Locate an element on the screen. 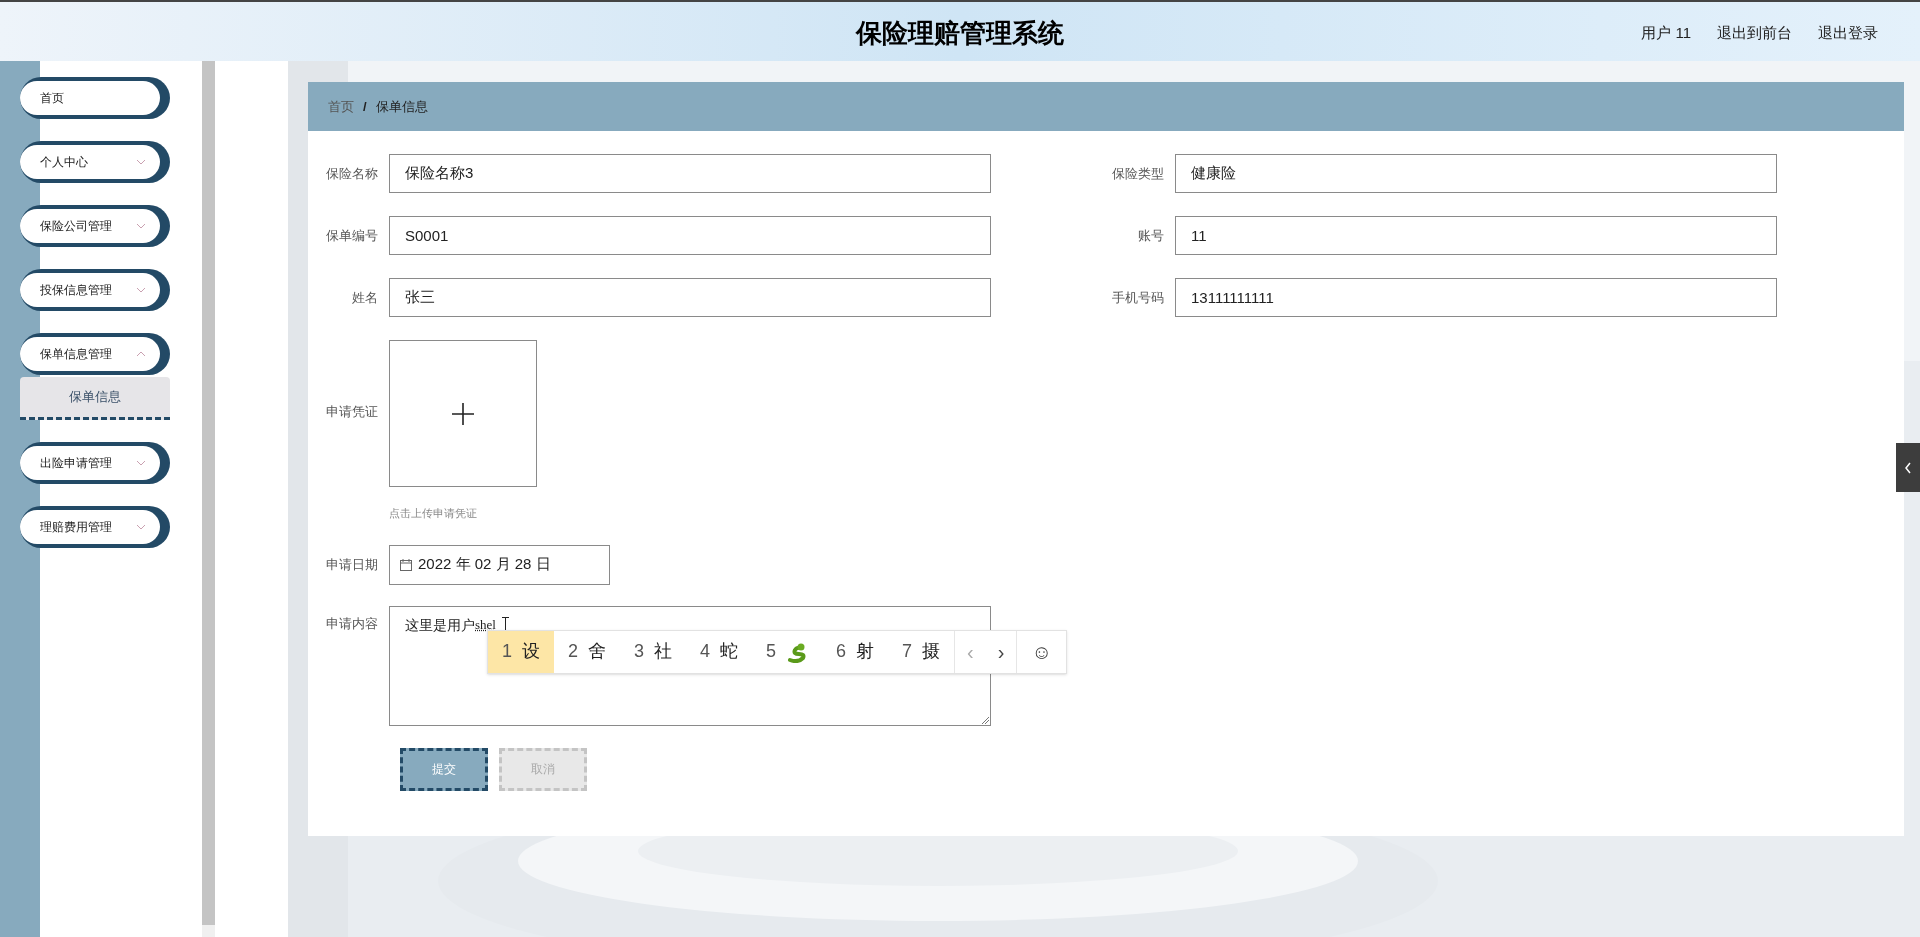 Image resolution: width=1920 pixels, height=937 pixels. menu-label: 保单信息管理 is located at coordinates (76, 354).